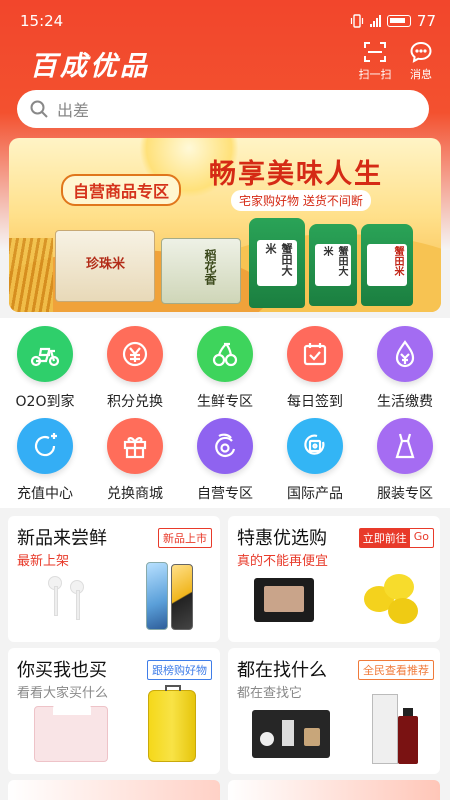 The width and height of the screenshot is (450, 800). I want to click on message-button: 消息, so click(421, 63).